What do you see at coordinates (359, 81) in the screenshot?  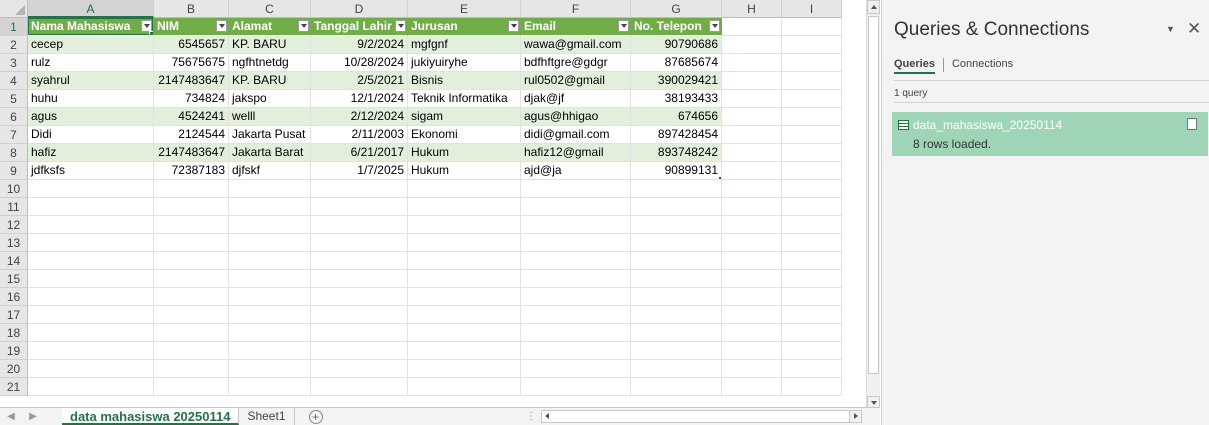 I see `table-cell: 2/5/2021` at bounding box center [359, 81].